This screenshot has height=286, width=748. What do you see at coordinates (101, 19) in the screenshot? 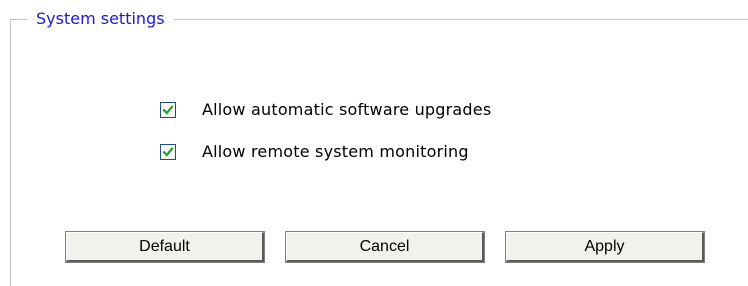
I see `settings-group-title: System settings` at bounding box center [101, 19].